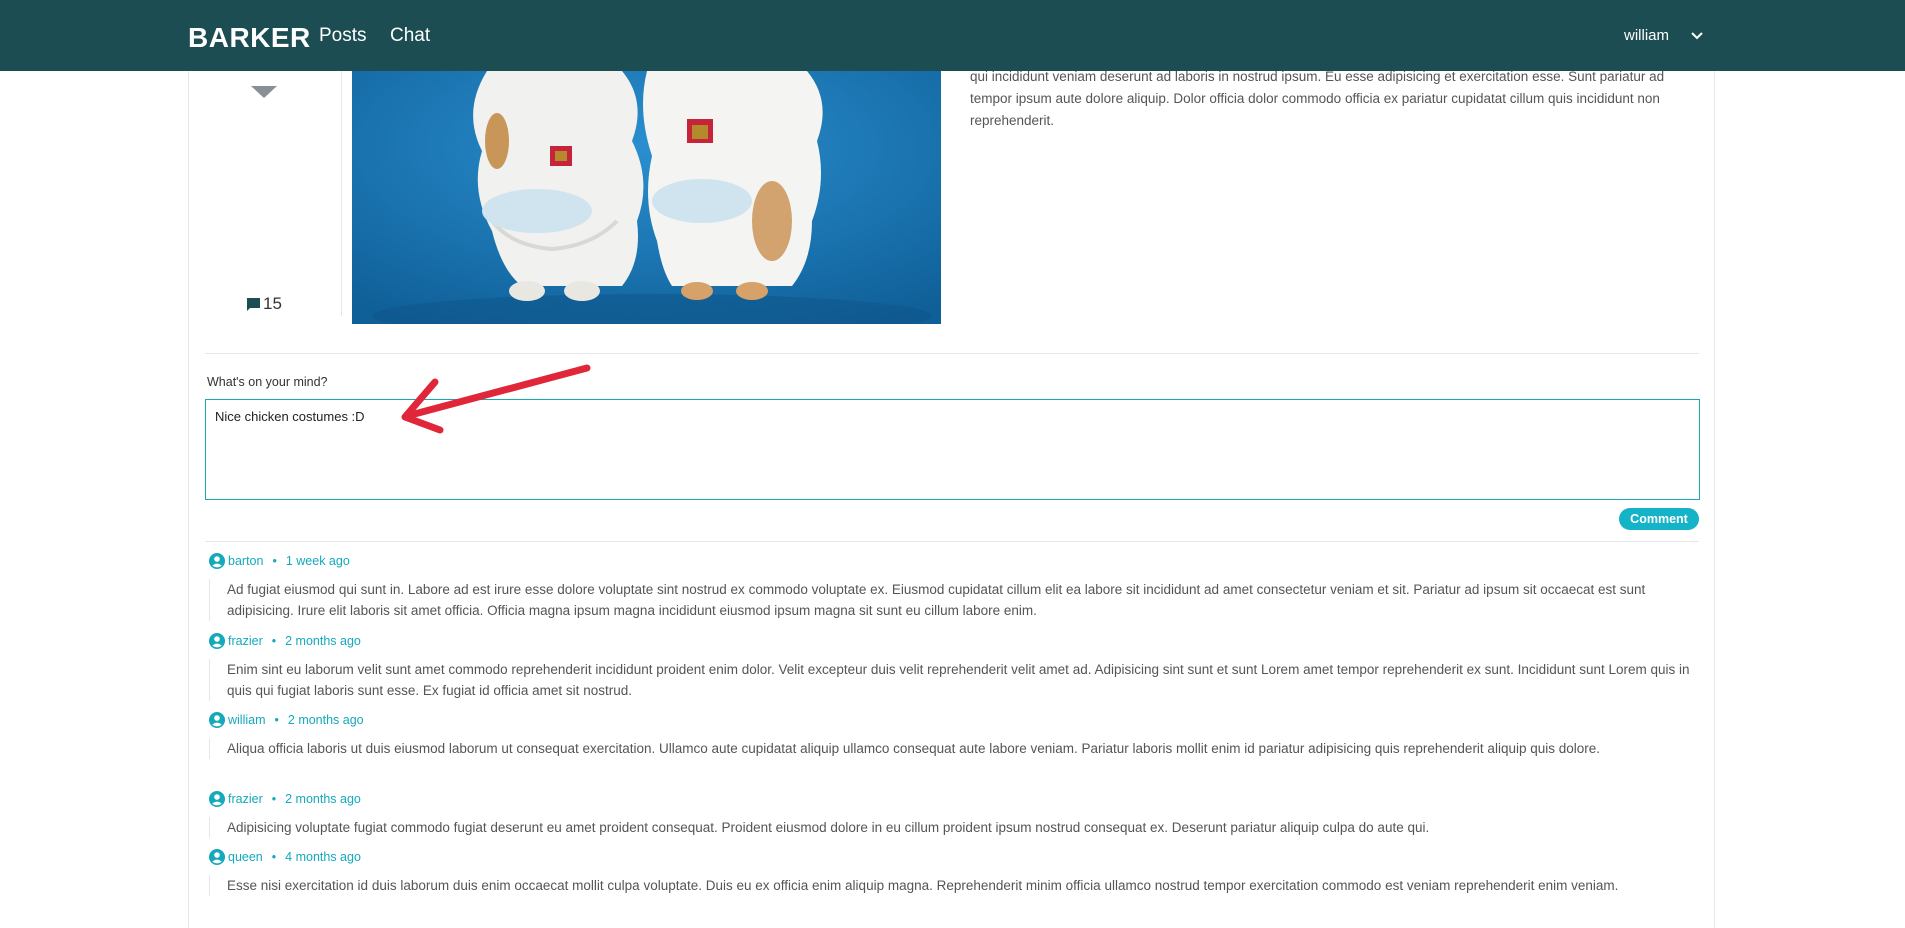  I want to click on comment-submit-button: Comment, so click(1659, 519).